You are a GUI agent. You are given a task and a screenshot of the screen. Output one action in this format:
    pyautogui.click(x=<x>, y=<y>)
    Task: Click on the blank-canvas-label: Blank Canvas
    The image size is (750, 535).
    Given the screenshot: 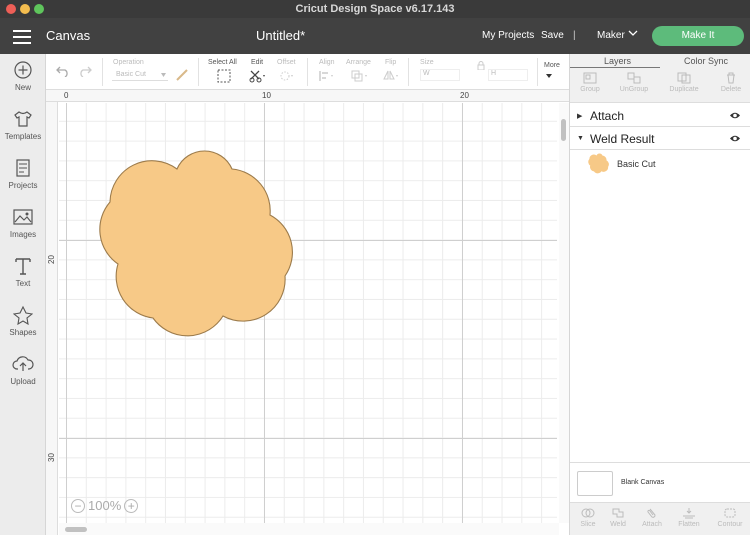 What is the action you would take?
    pyautogui.click(x=643, y=482)
    